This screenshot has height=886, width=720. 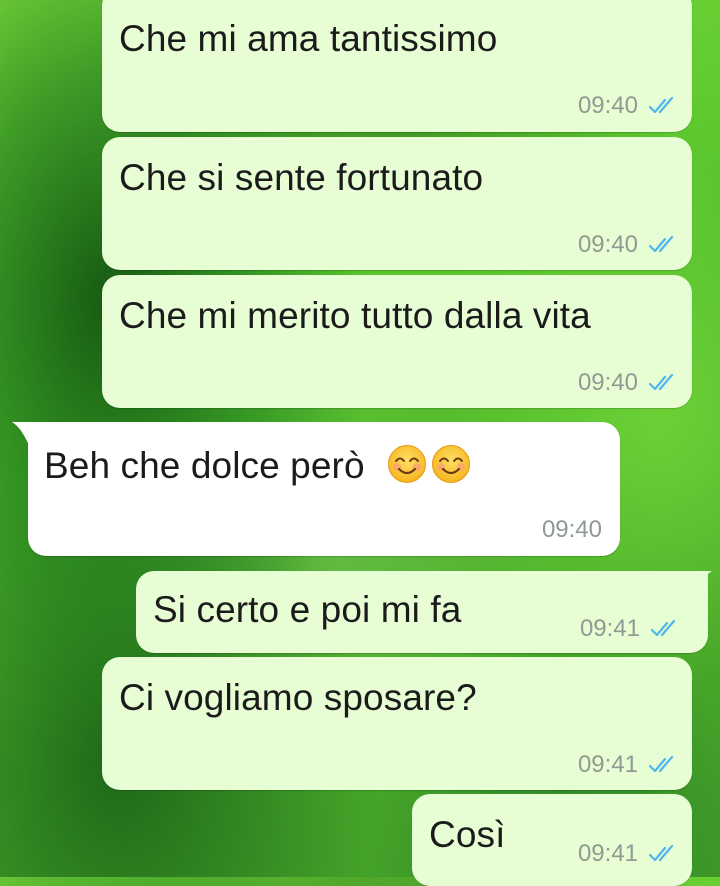 I want to click on message-bubble-incoming: Beh che dolce però 09:40, so click(x=324, y=489).